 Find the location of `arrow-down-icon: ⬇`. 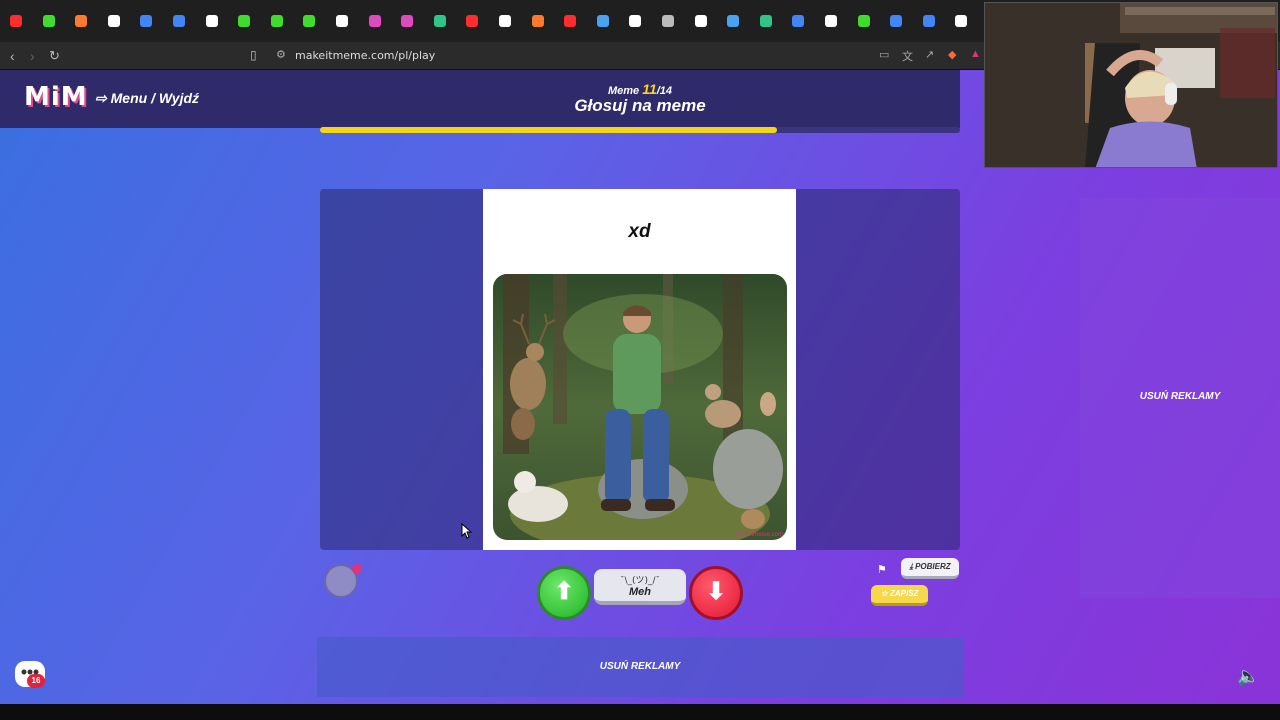

arrow-down-icon: ⬇ is located at coordinates (716, 591).